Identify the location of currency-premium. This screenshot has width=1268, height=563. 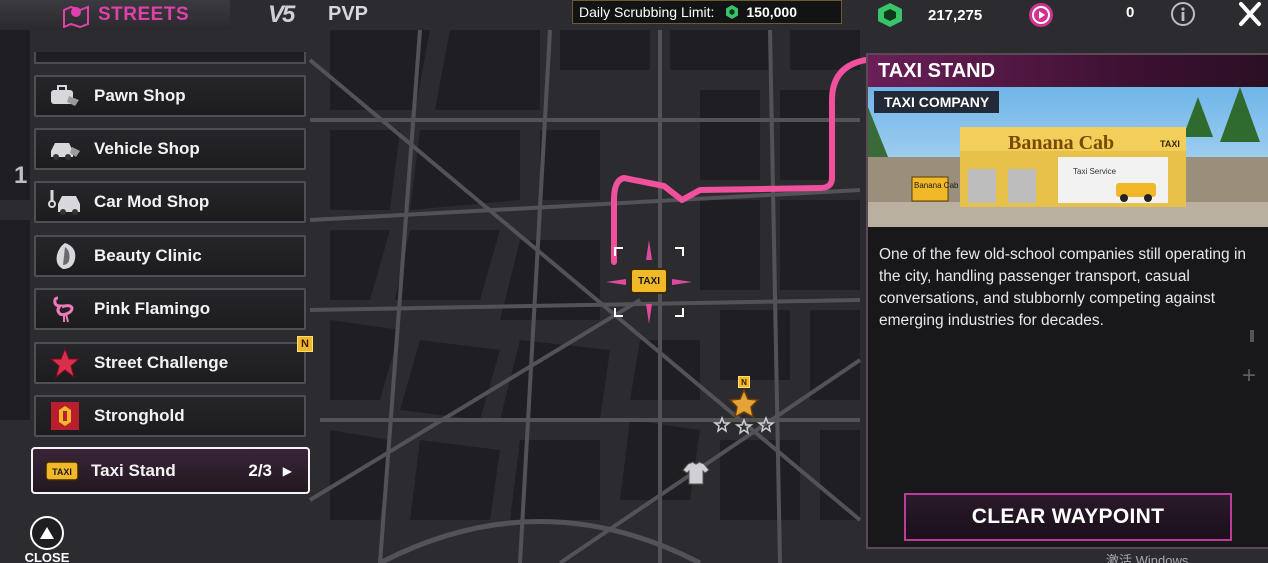
(1041, 17).